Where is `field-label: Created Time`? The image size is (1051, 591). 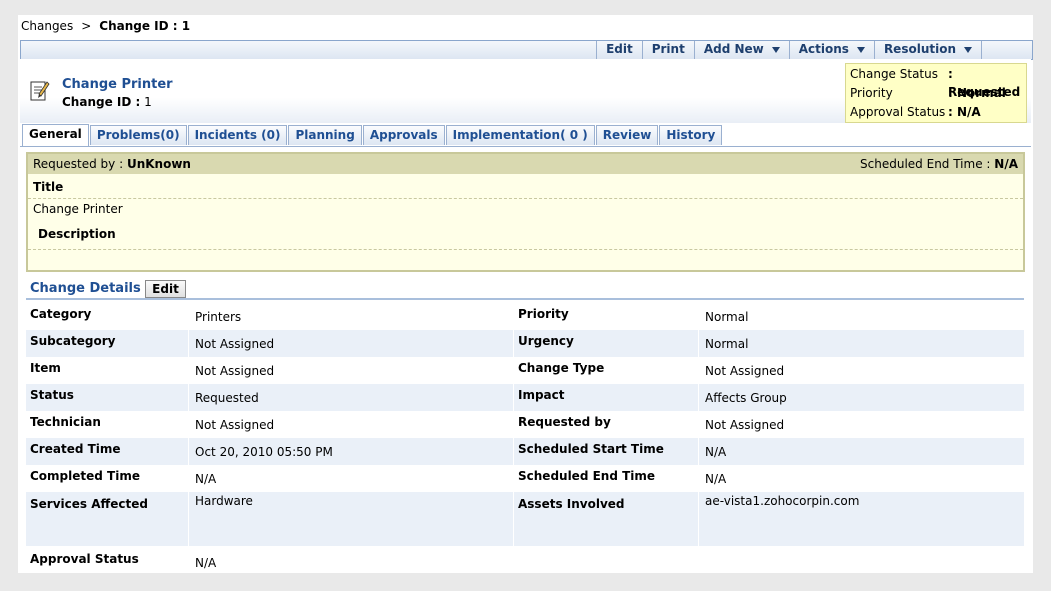 field-label: Created Time is located at coordinates (75, 449).